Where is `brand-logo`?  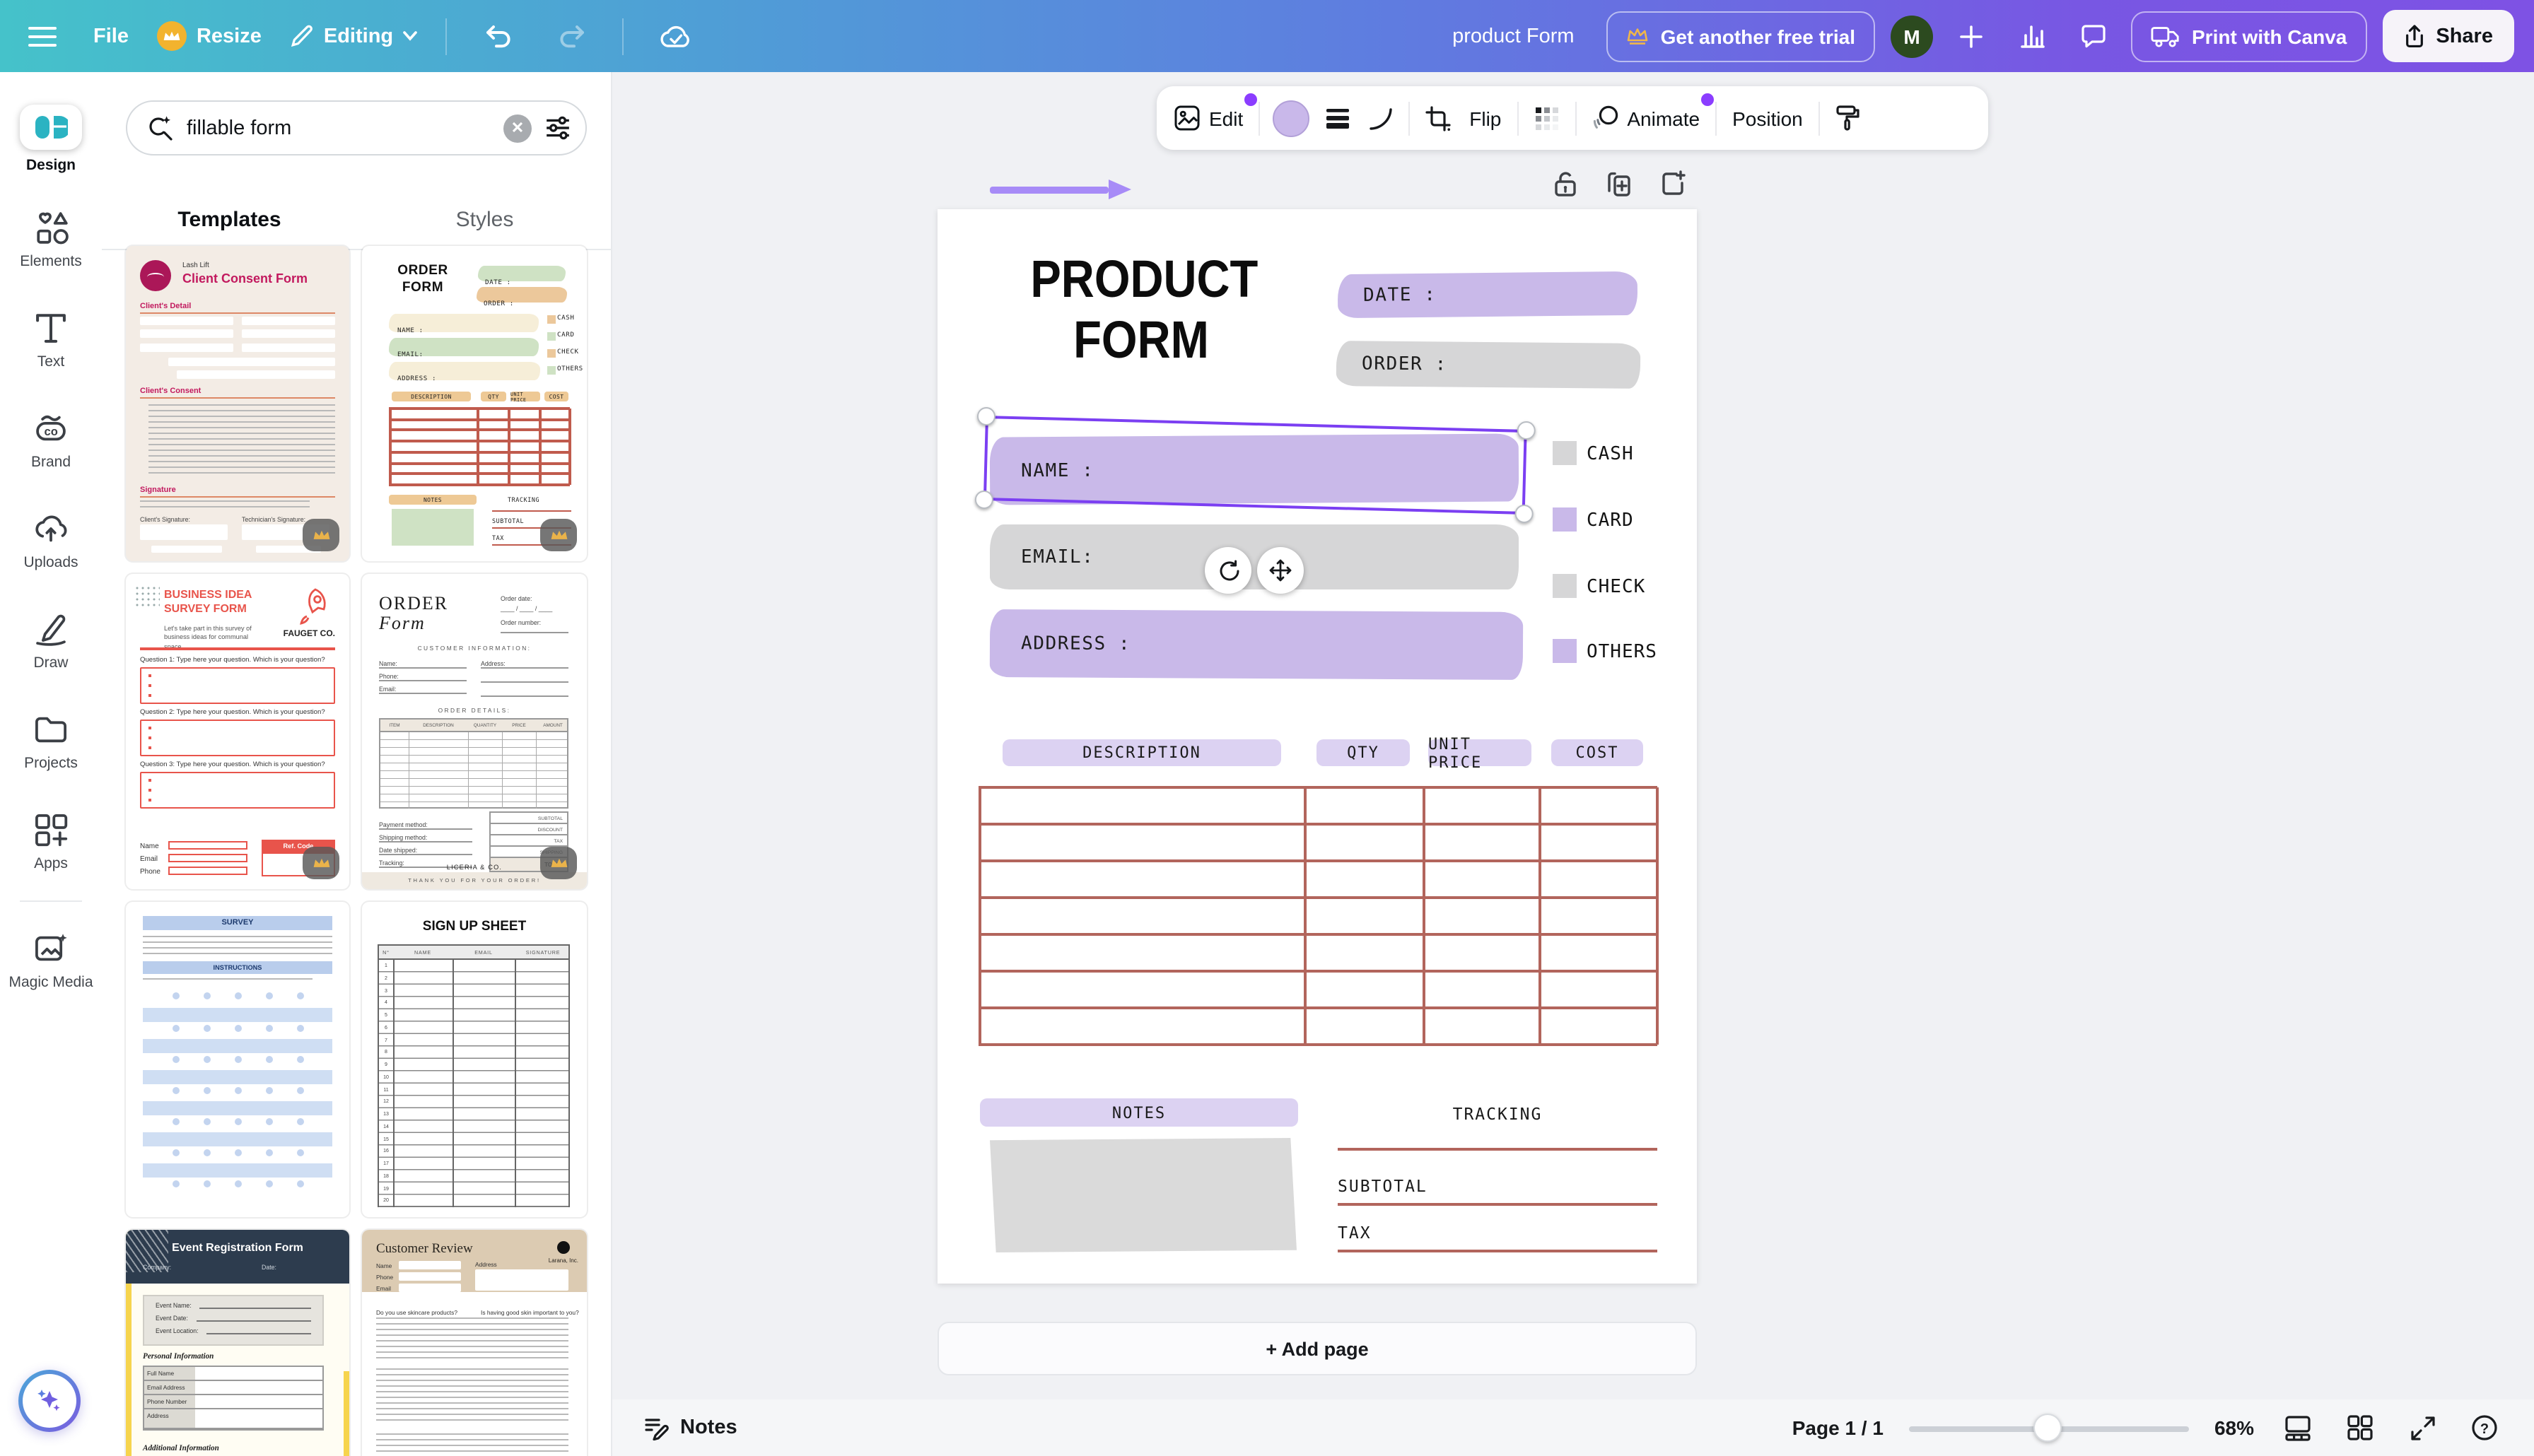 brand-logo is located at coordinates (563, 1248).